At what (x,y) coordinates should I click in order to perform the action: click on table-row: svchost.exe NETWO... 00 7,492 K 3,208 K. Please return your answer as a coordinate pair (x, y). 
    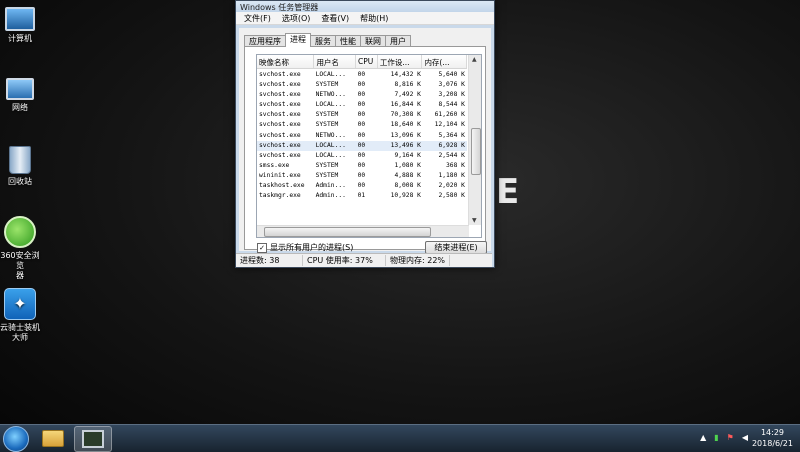
    Looking at the image, I should click on (362, 95).